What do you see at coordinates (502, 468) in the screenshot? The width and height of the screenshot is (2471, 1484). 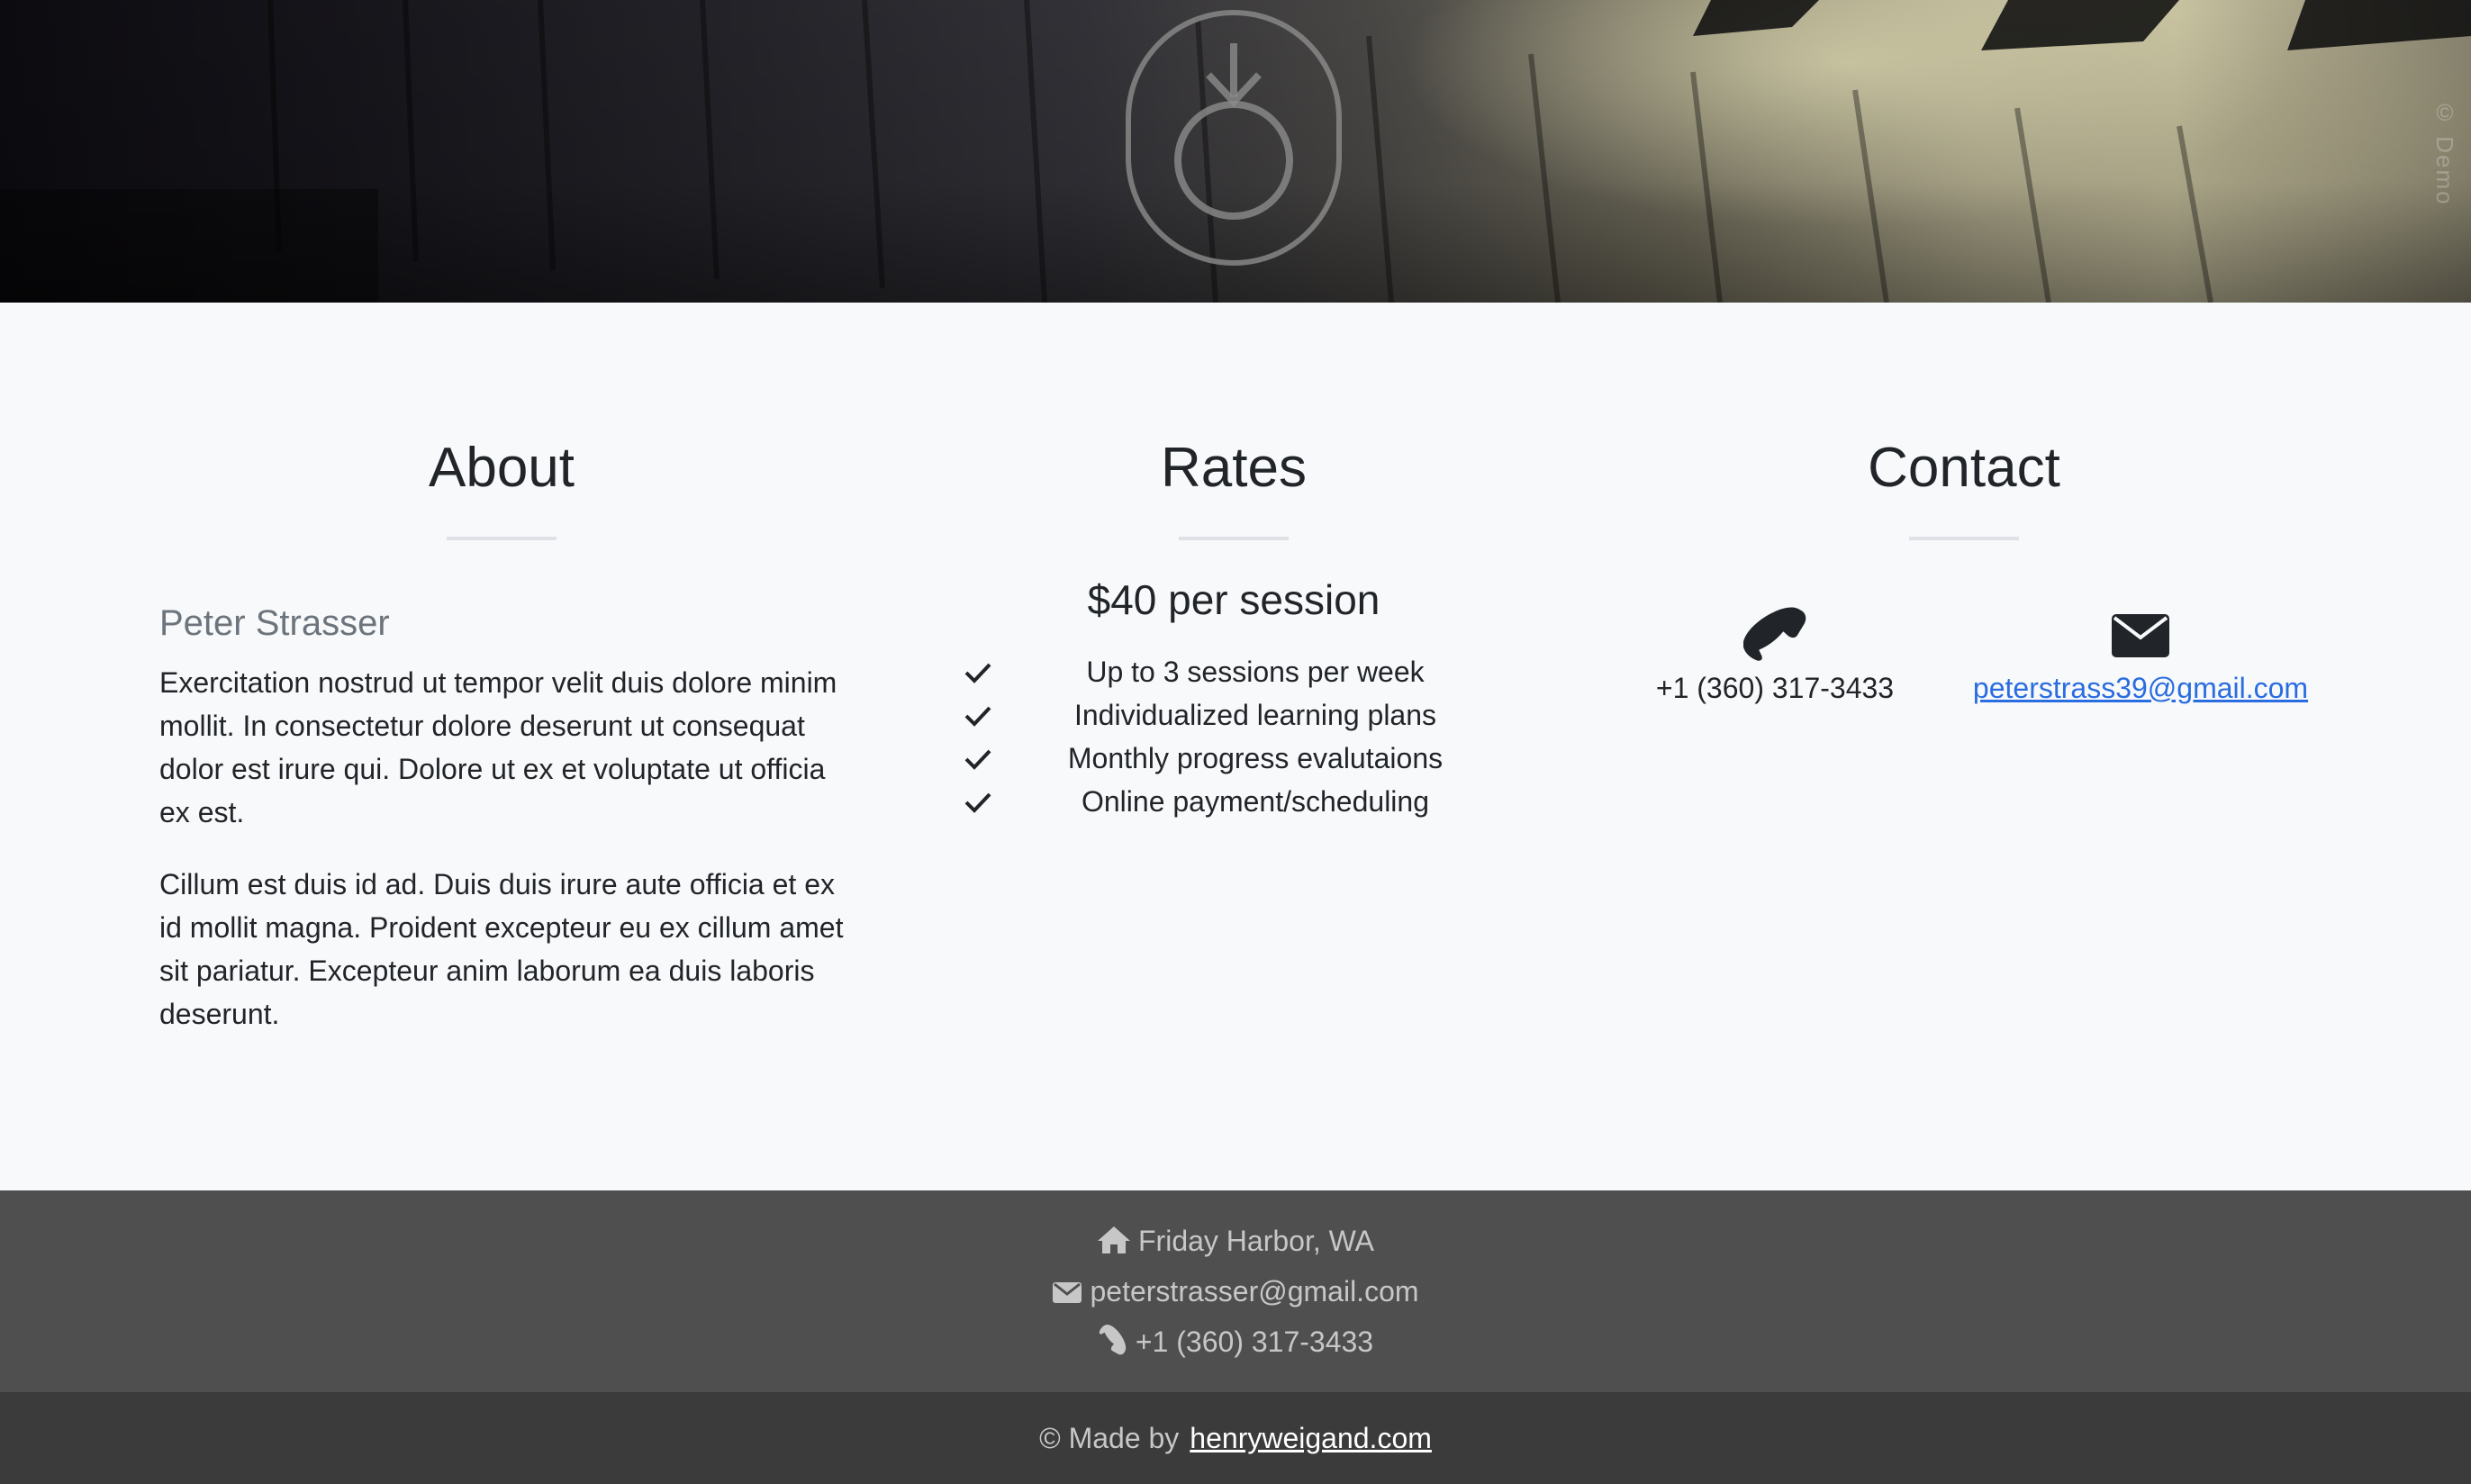 I see `about-title: About` at bounding box center [502, 468].